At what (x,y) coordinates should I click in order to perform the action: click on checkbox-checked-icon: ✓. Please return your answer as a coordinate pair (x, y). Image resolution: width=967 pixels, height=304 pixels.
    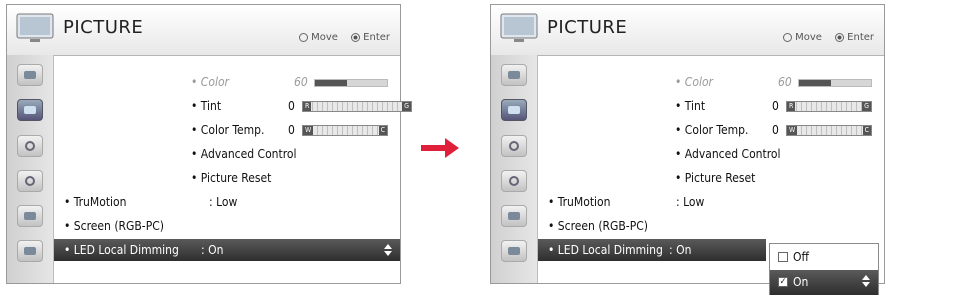
    Looking at the image, I should click on (783, 282).